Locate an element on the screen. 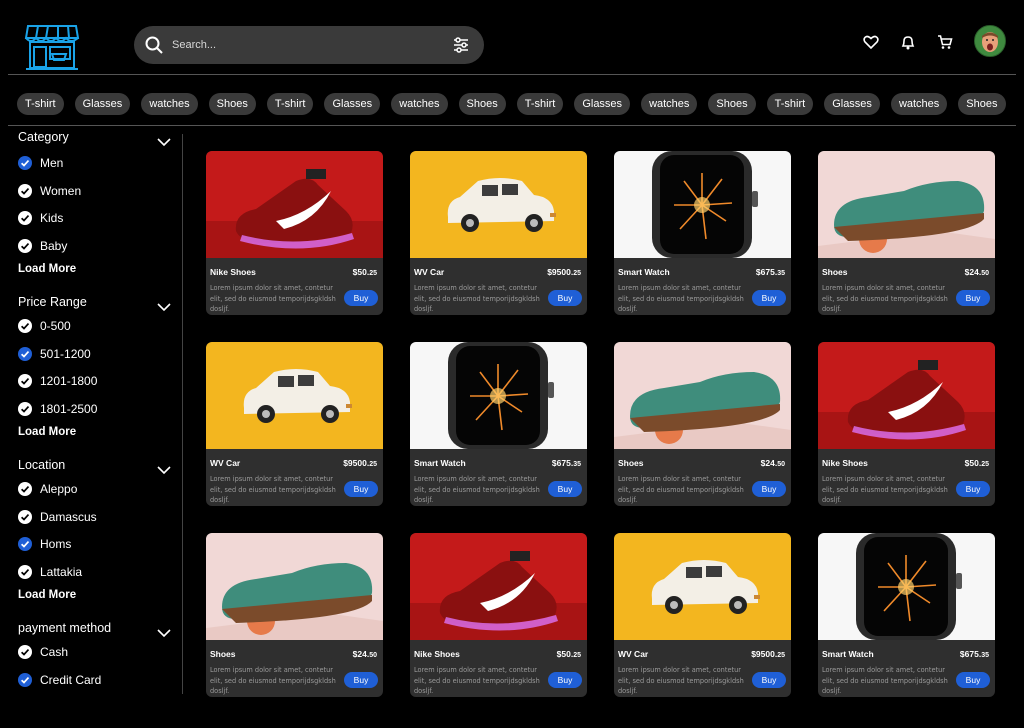 The width and height of the screenshot is (1024, 728). filter-option-location: Damascus is located at coordinates (57, 517).